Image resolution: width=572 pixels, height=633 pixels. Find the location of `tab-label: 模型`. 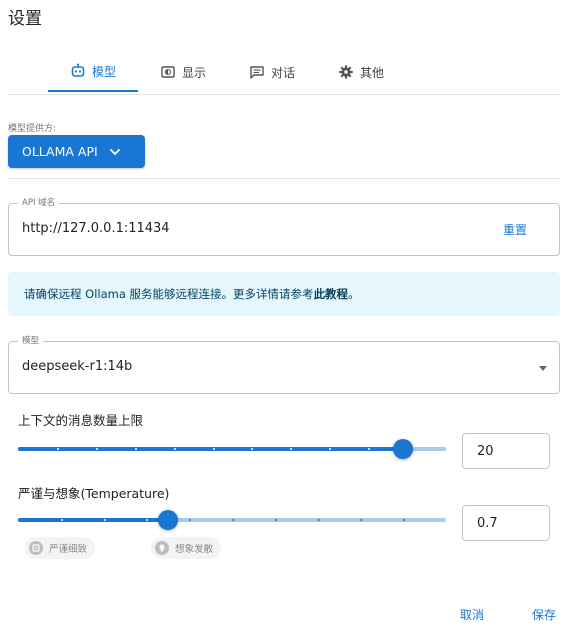

tab-label: 模型 is located at coordinates (103, 71).